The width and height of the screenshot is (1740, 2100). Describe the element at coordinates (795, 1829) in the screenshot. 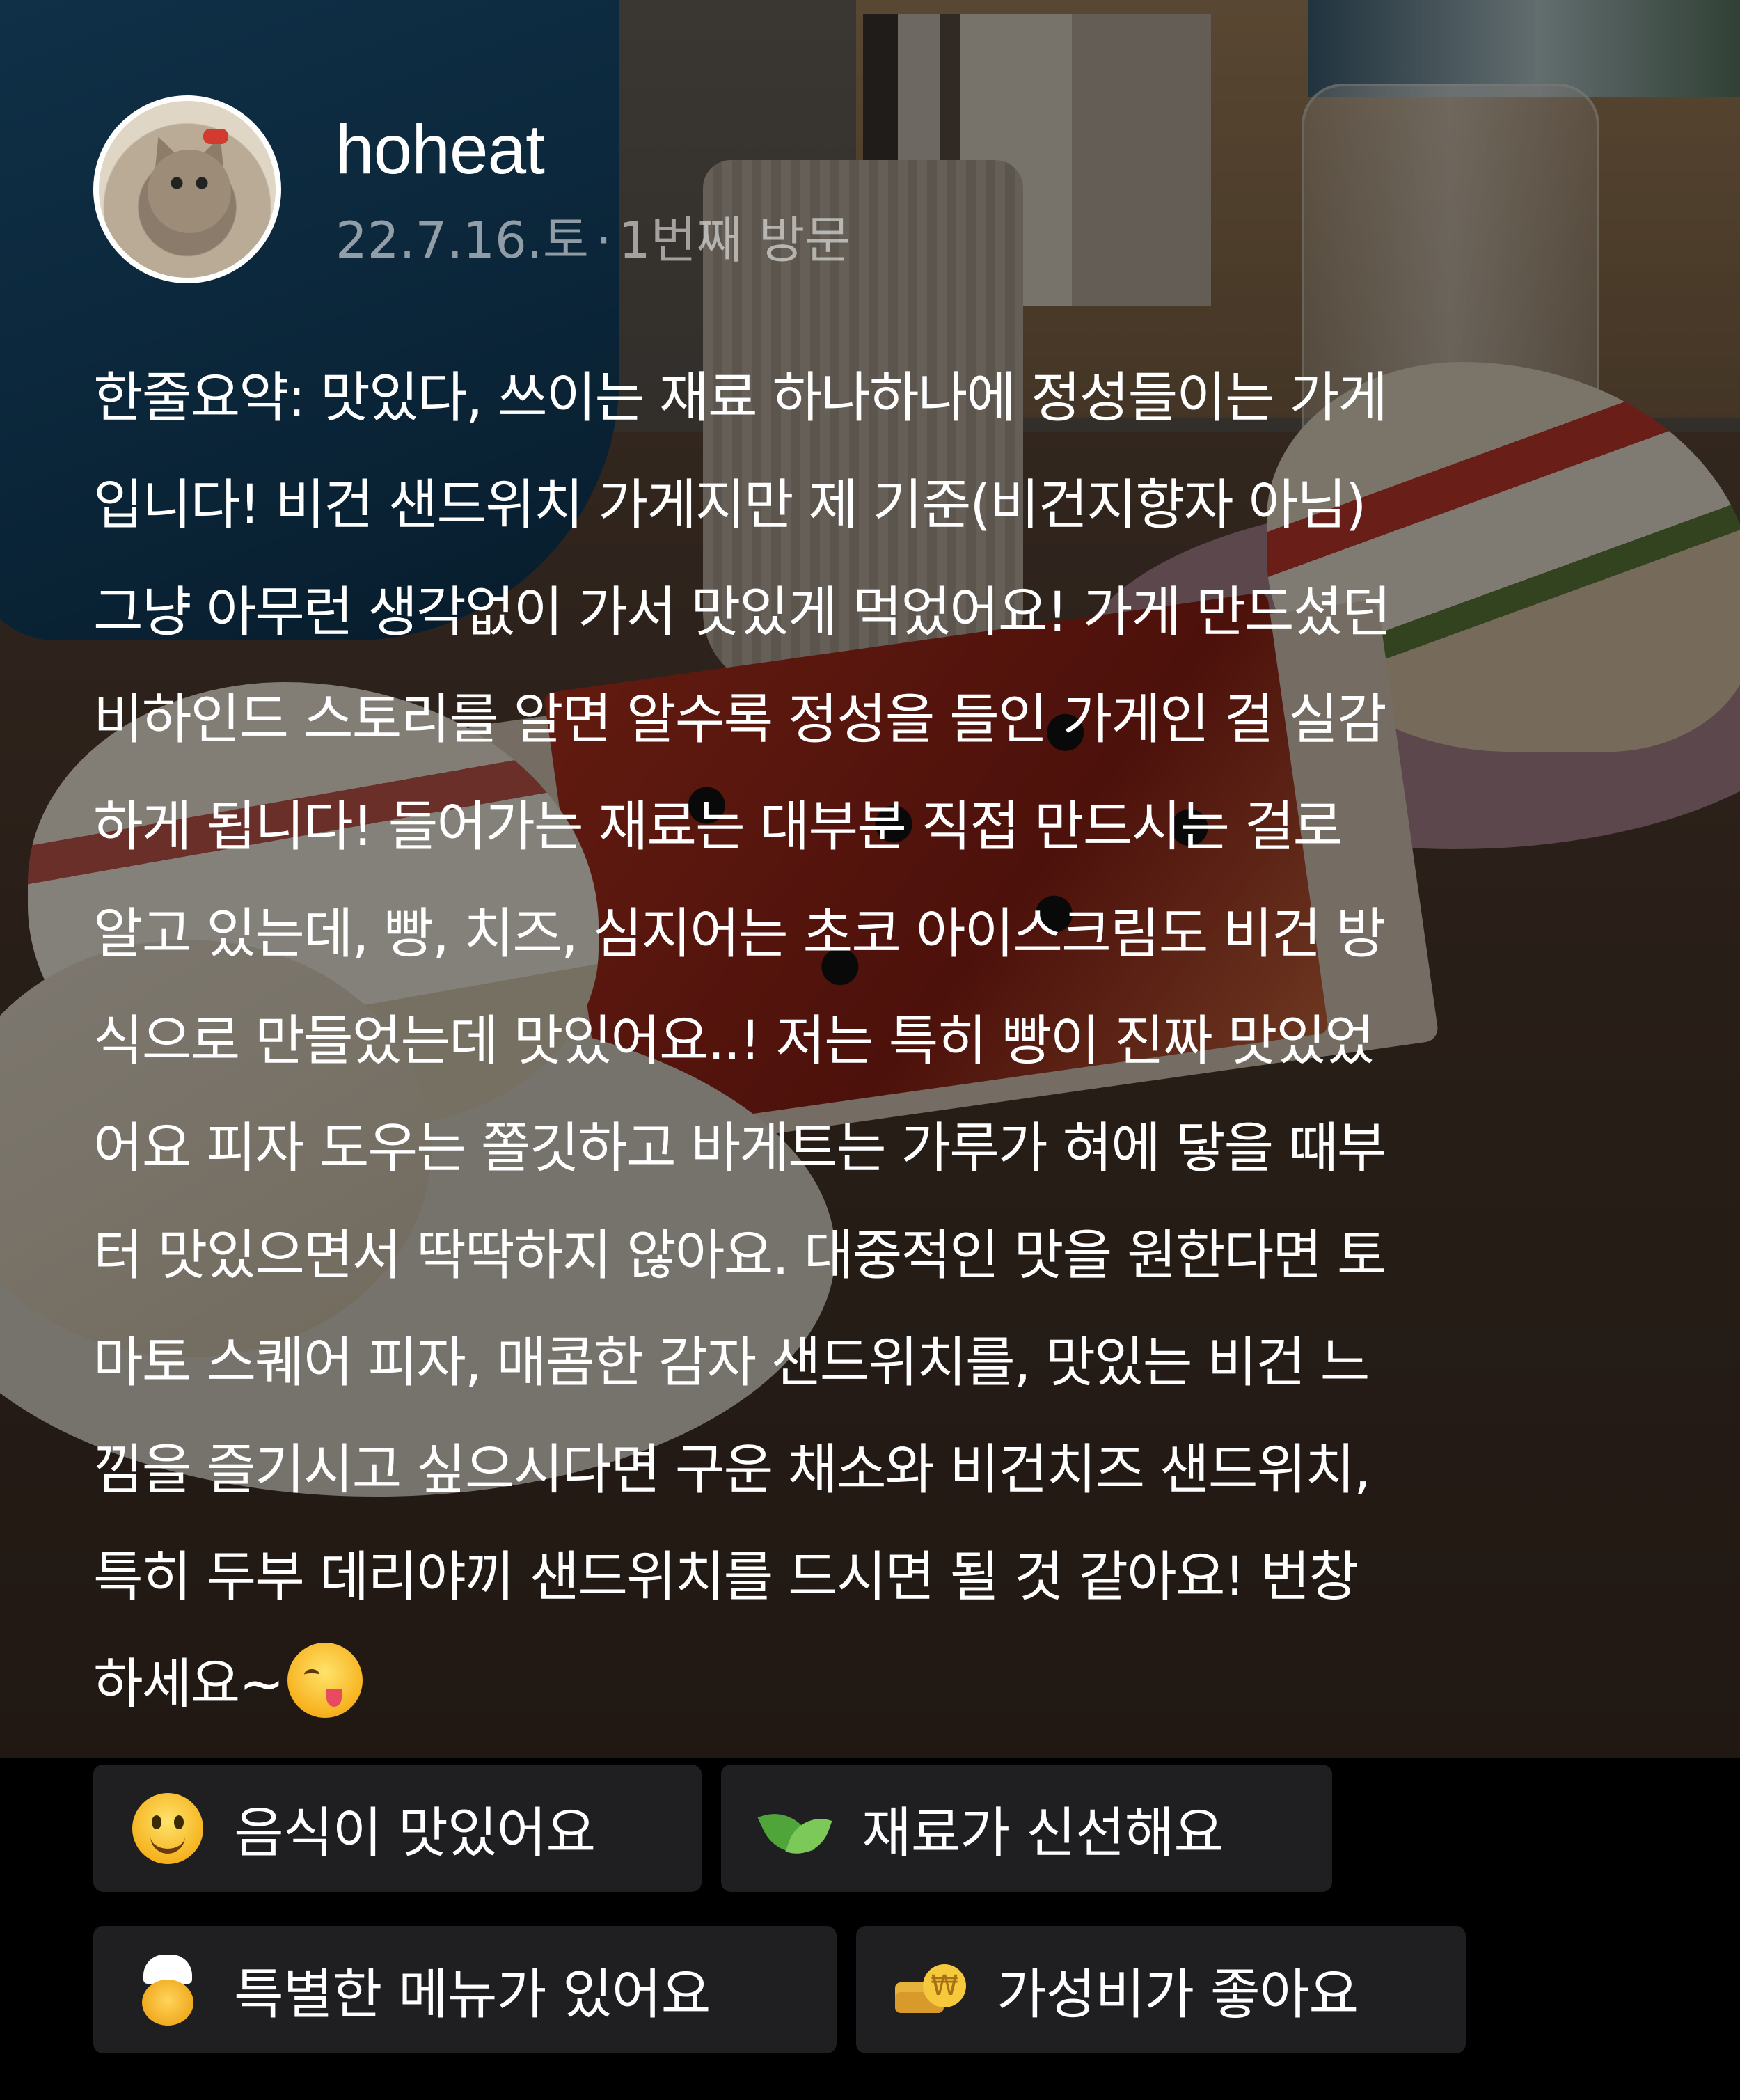

I see `leaf-icon` at that location.